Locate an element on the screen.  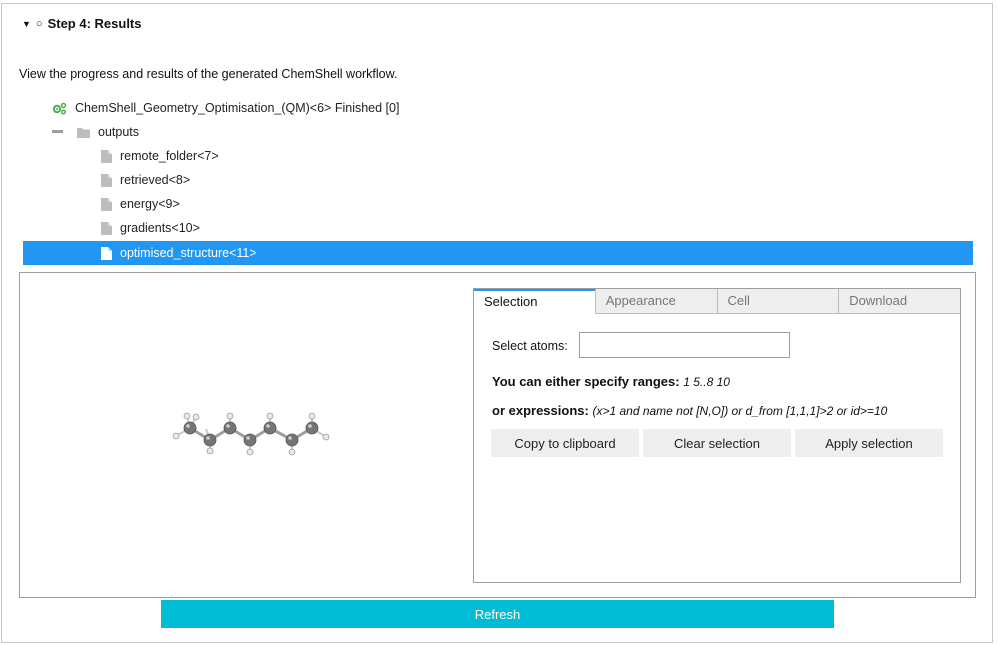
expressions-label: or expressions: is located at coordinates (540, 410).